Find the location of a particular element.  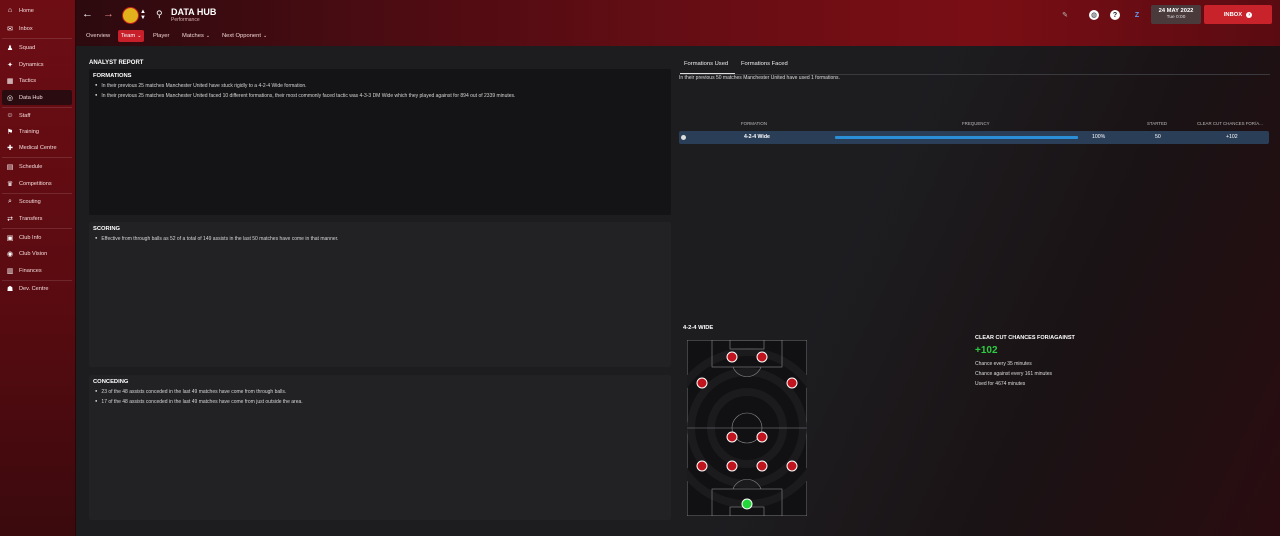

sidebar-item-home: ⌂ Home is located at coordinates (37, 10).